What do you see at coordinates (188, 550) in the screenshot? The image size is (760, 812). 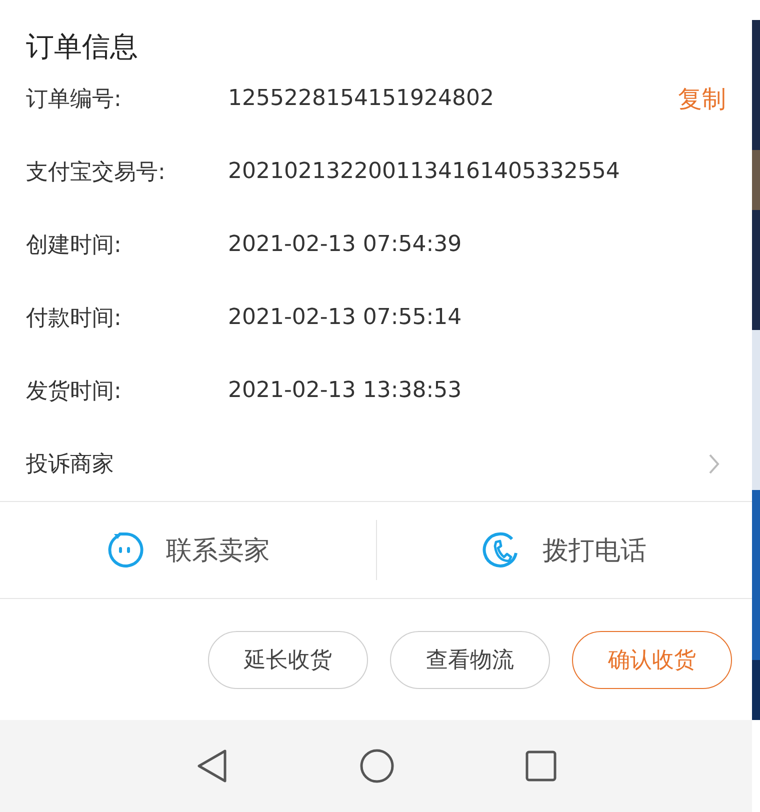 I see `contact-button: 联系卖家` at bounding box center [188, 550].